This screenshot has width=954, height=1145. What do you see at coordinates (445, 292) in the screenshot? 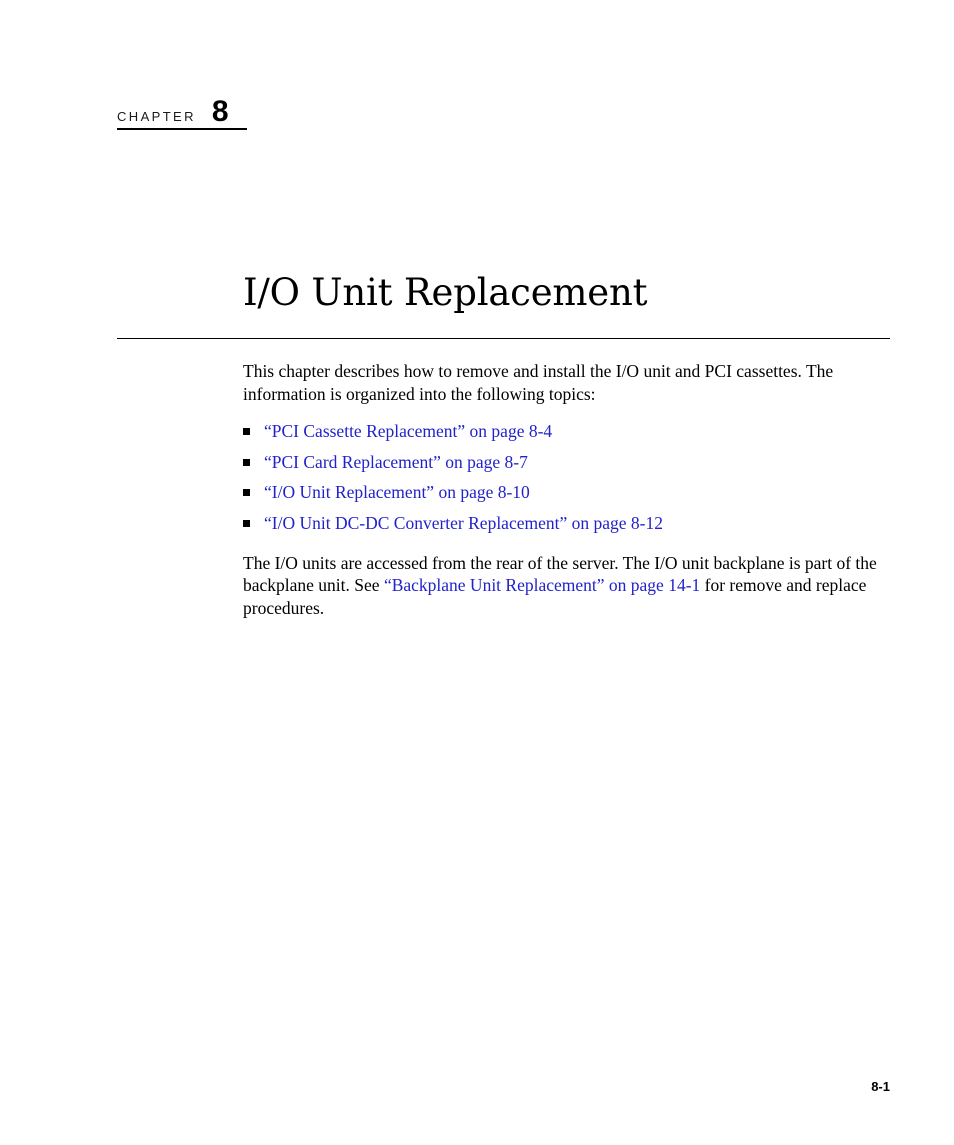
I see `page-title: I/O Unit Replacement` at bounding box center [445, 292].